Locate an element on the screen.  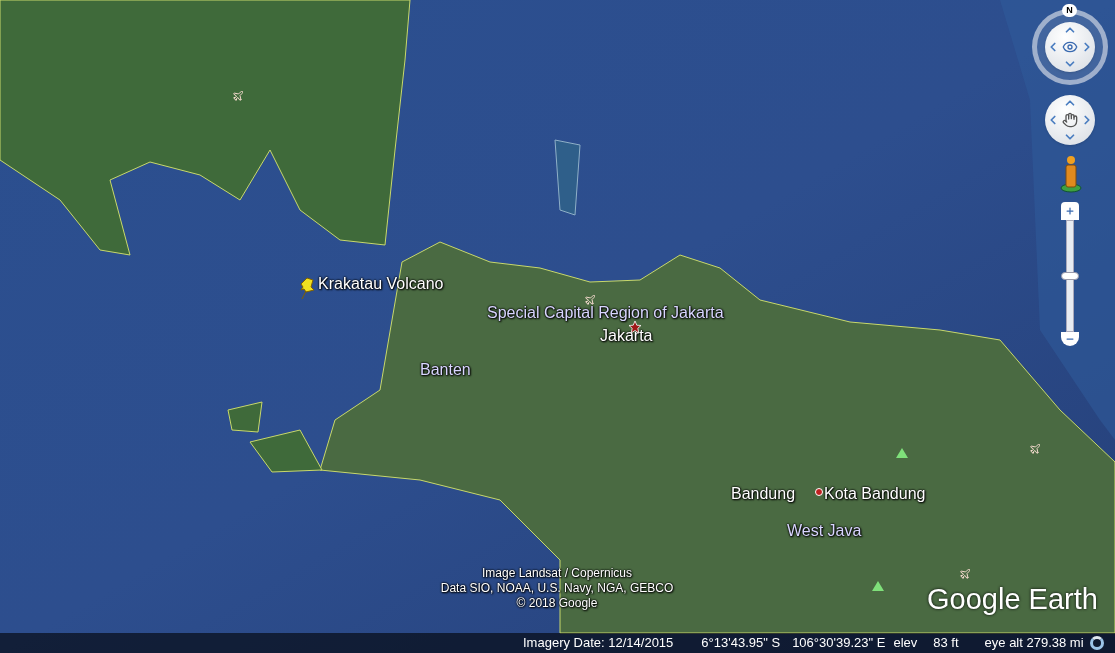
map-label: Kota Bandung is located at coordinates (875, 494).